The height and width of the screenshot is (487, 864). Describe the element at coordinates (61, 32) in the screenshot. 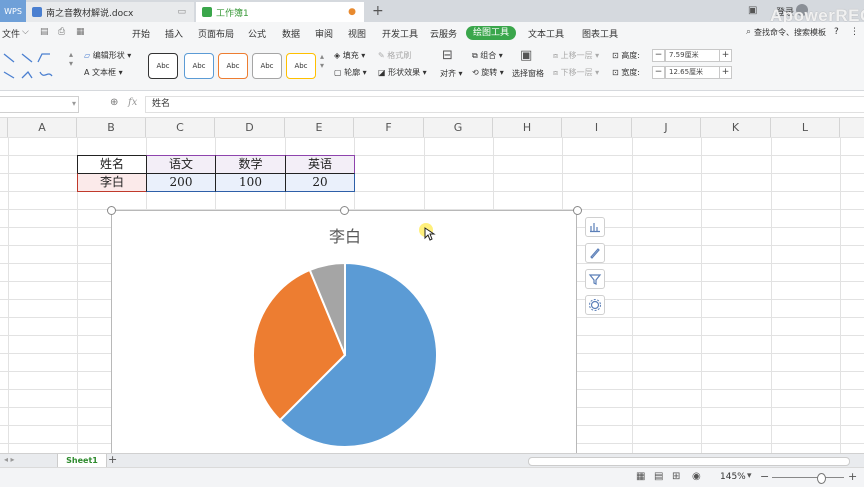

I see `print-icon: ⎙` at that location.